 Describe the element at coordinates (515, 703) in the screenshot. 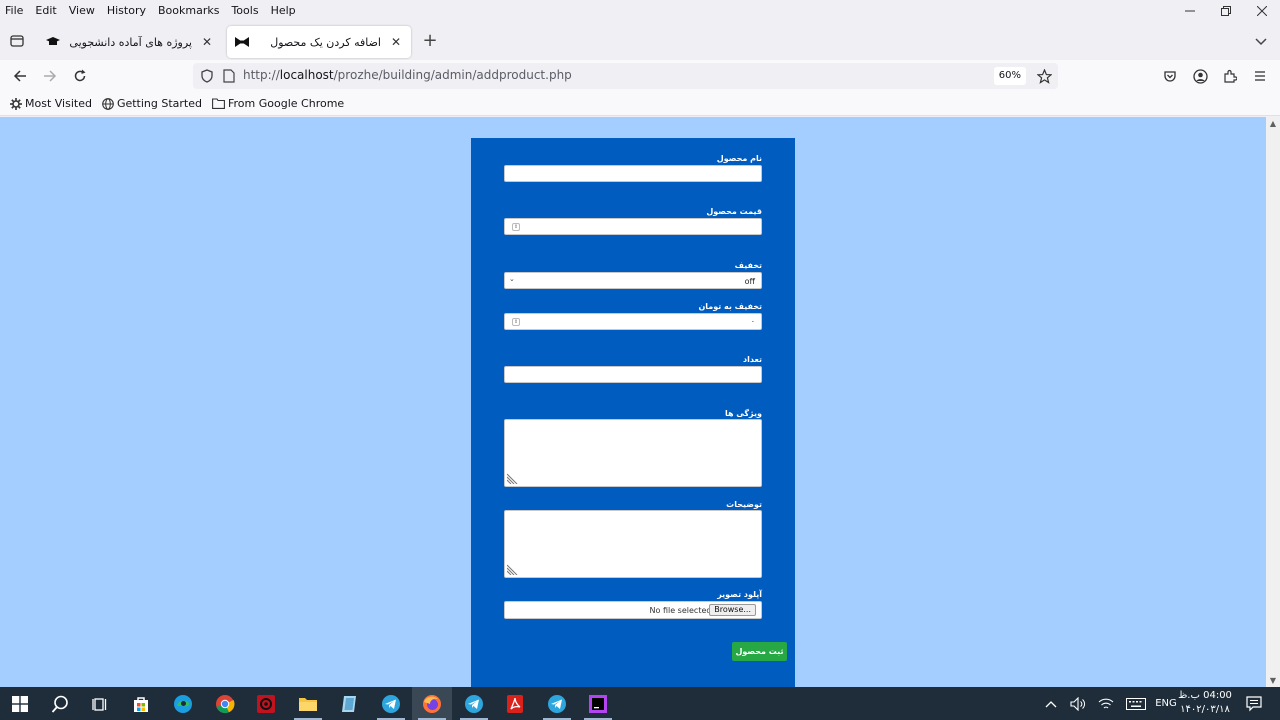

I see `acrobat-button` at that location.